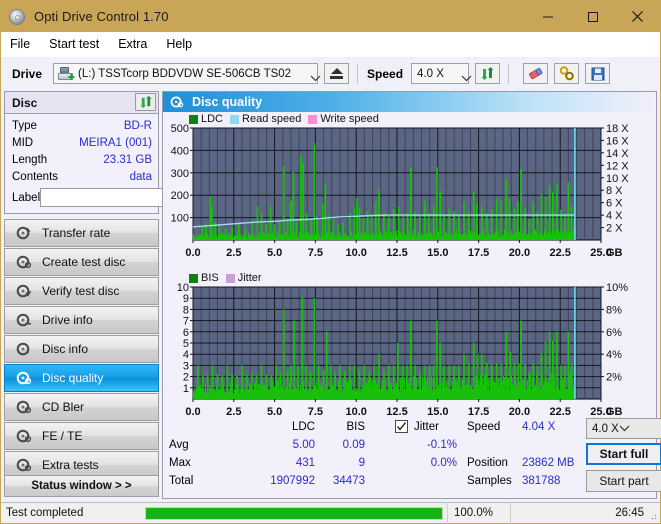 Image resolution: width=661 pixels, height=524 pixels. What do you see at coordinates (617, 179) in the screenshot?
I see `svg-text: 10 X` at bounding box center [617, 179].